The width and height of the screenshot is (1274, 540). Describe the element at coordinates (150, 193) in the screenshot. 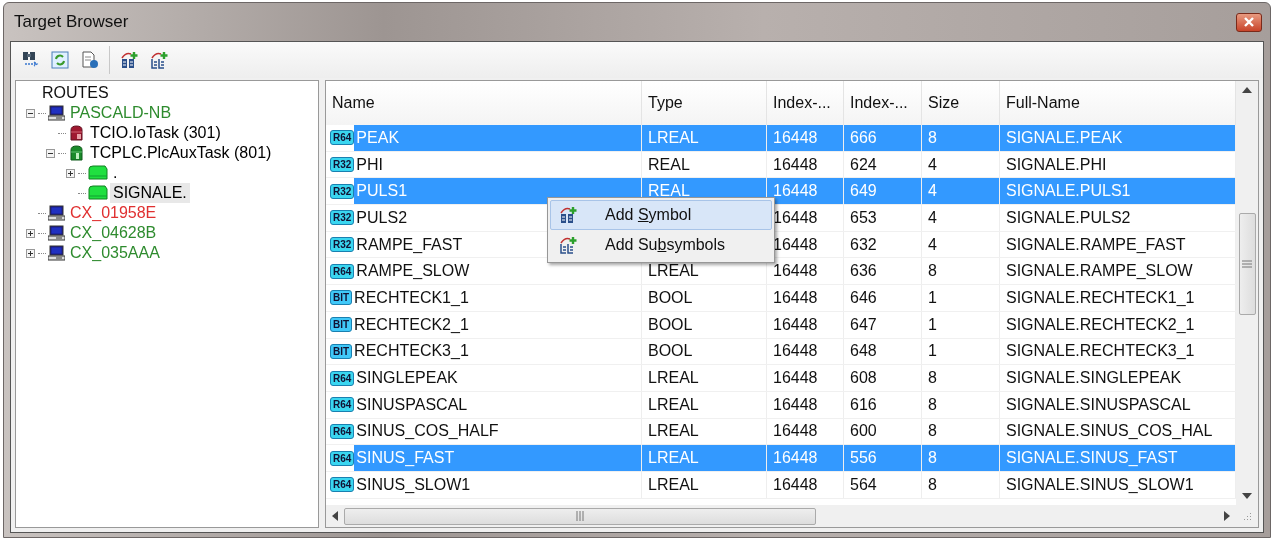

I see `tree-item: SIGNALE.` at that location.